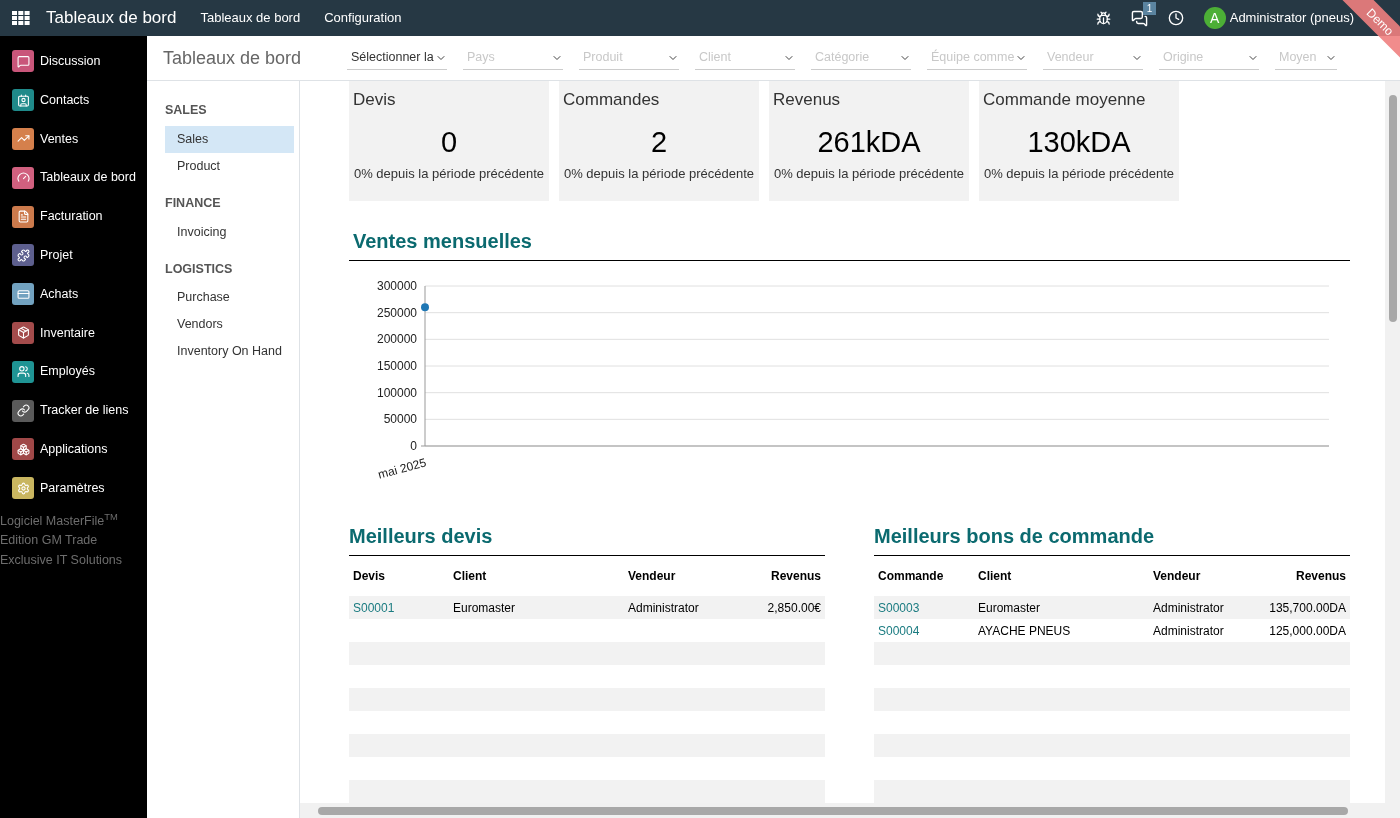 The width and height of the screenshot is (1400, 818). I want to click on kpi-title: Revenus, so click(807, 100).